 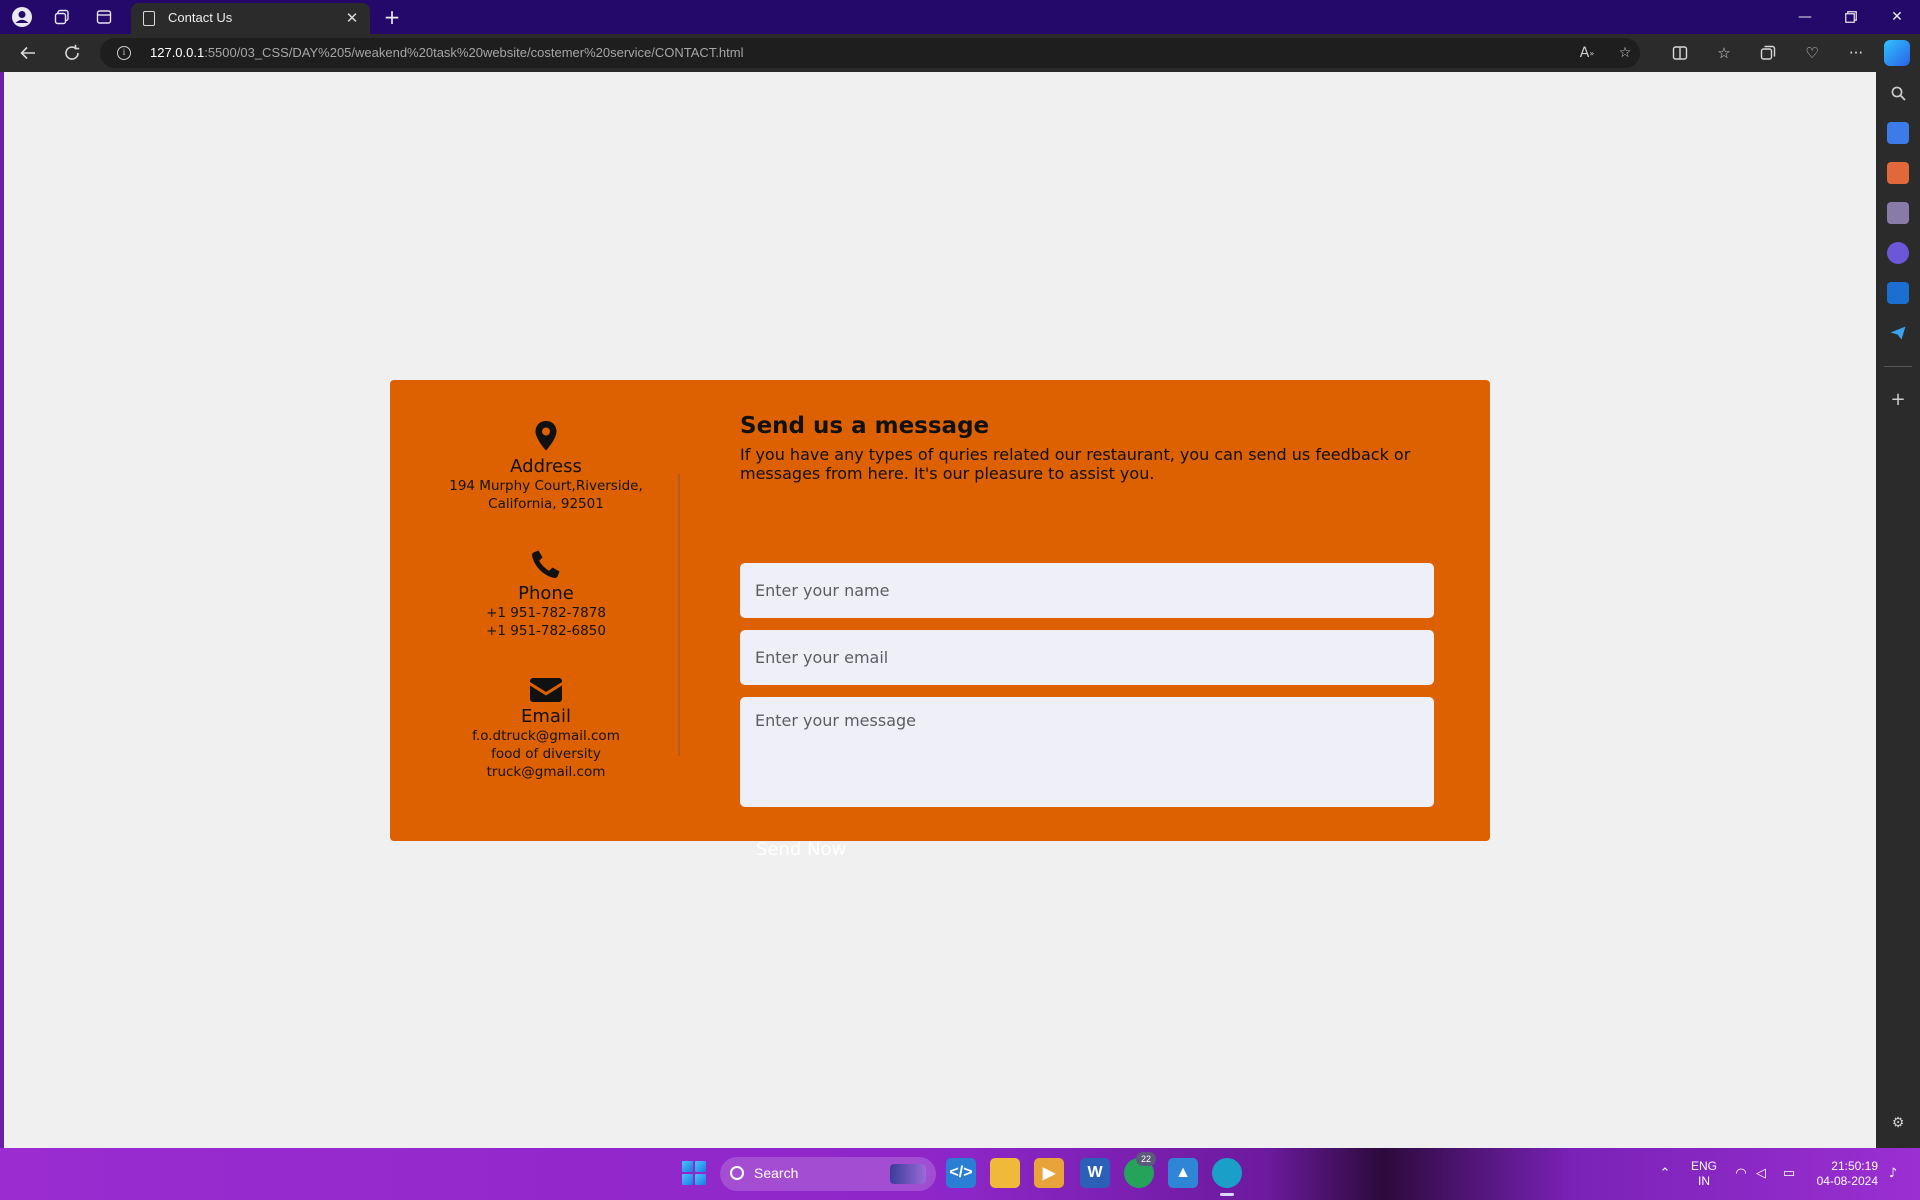 I want to click on phone-block: Phone +1 951-782-7878 +1 951-782-6850, so click(x=546, y=594).